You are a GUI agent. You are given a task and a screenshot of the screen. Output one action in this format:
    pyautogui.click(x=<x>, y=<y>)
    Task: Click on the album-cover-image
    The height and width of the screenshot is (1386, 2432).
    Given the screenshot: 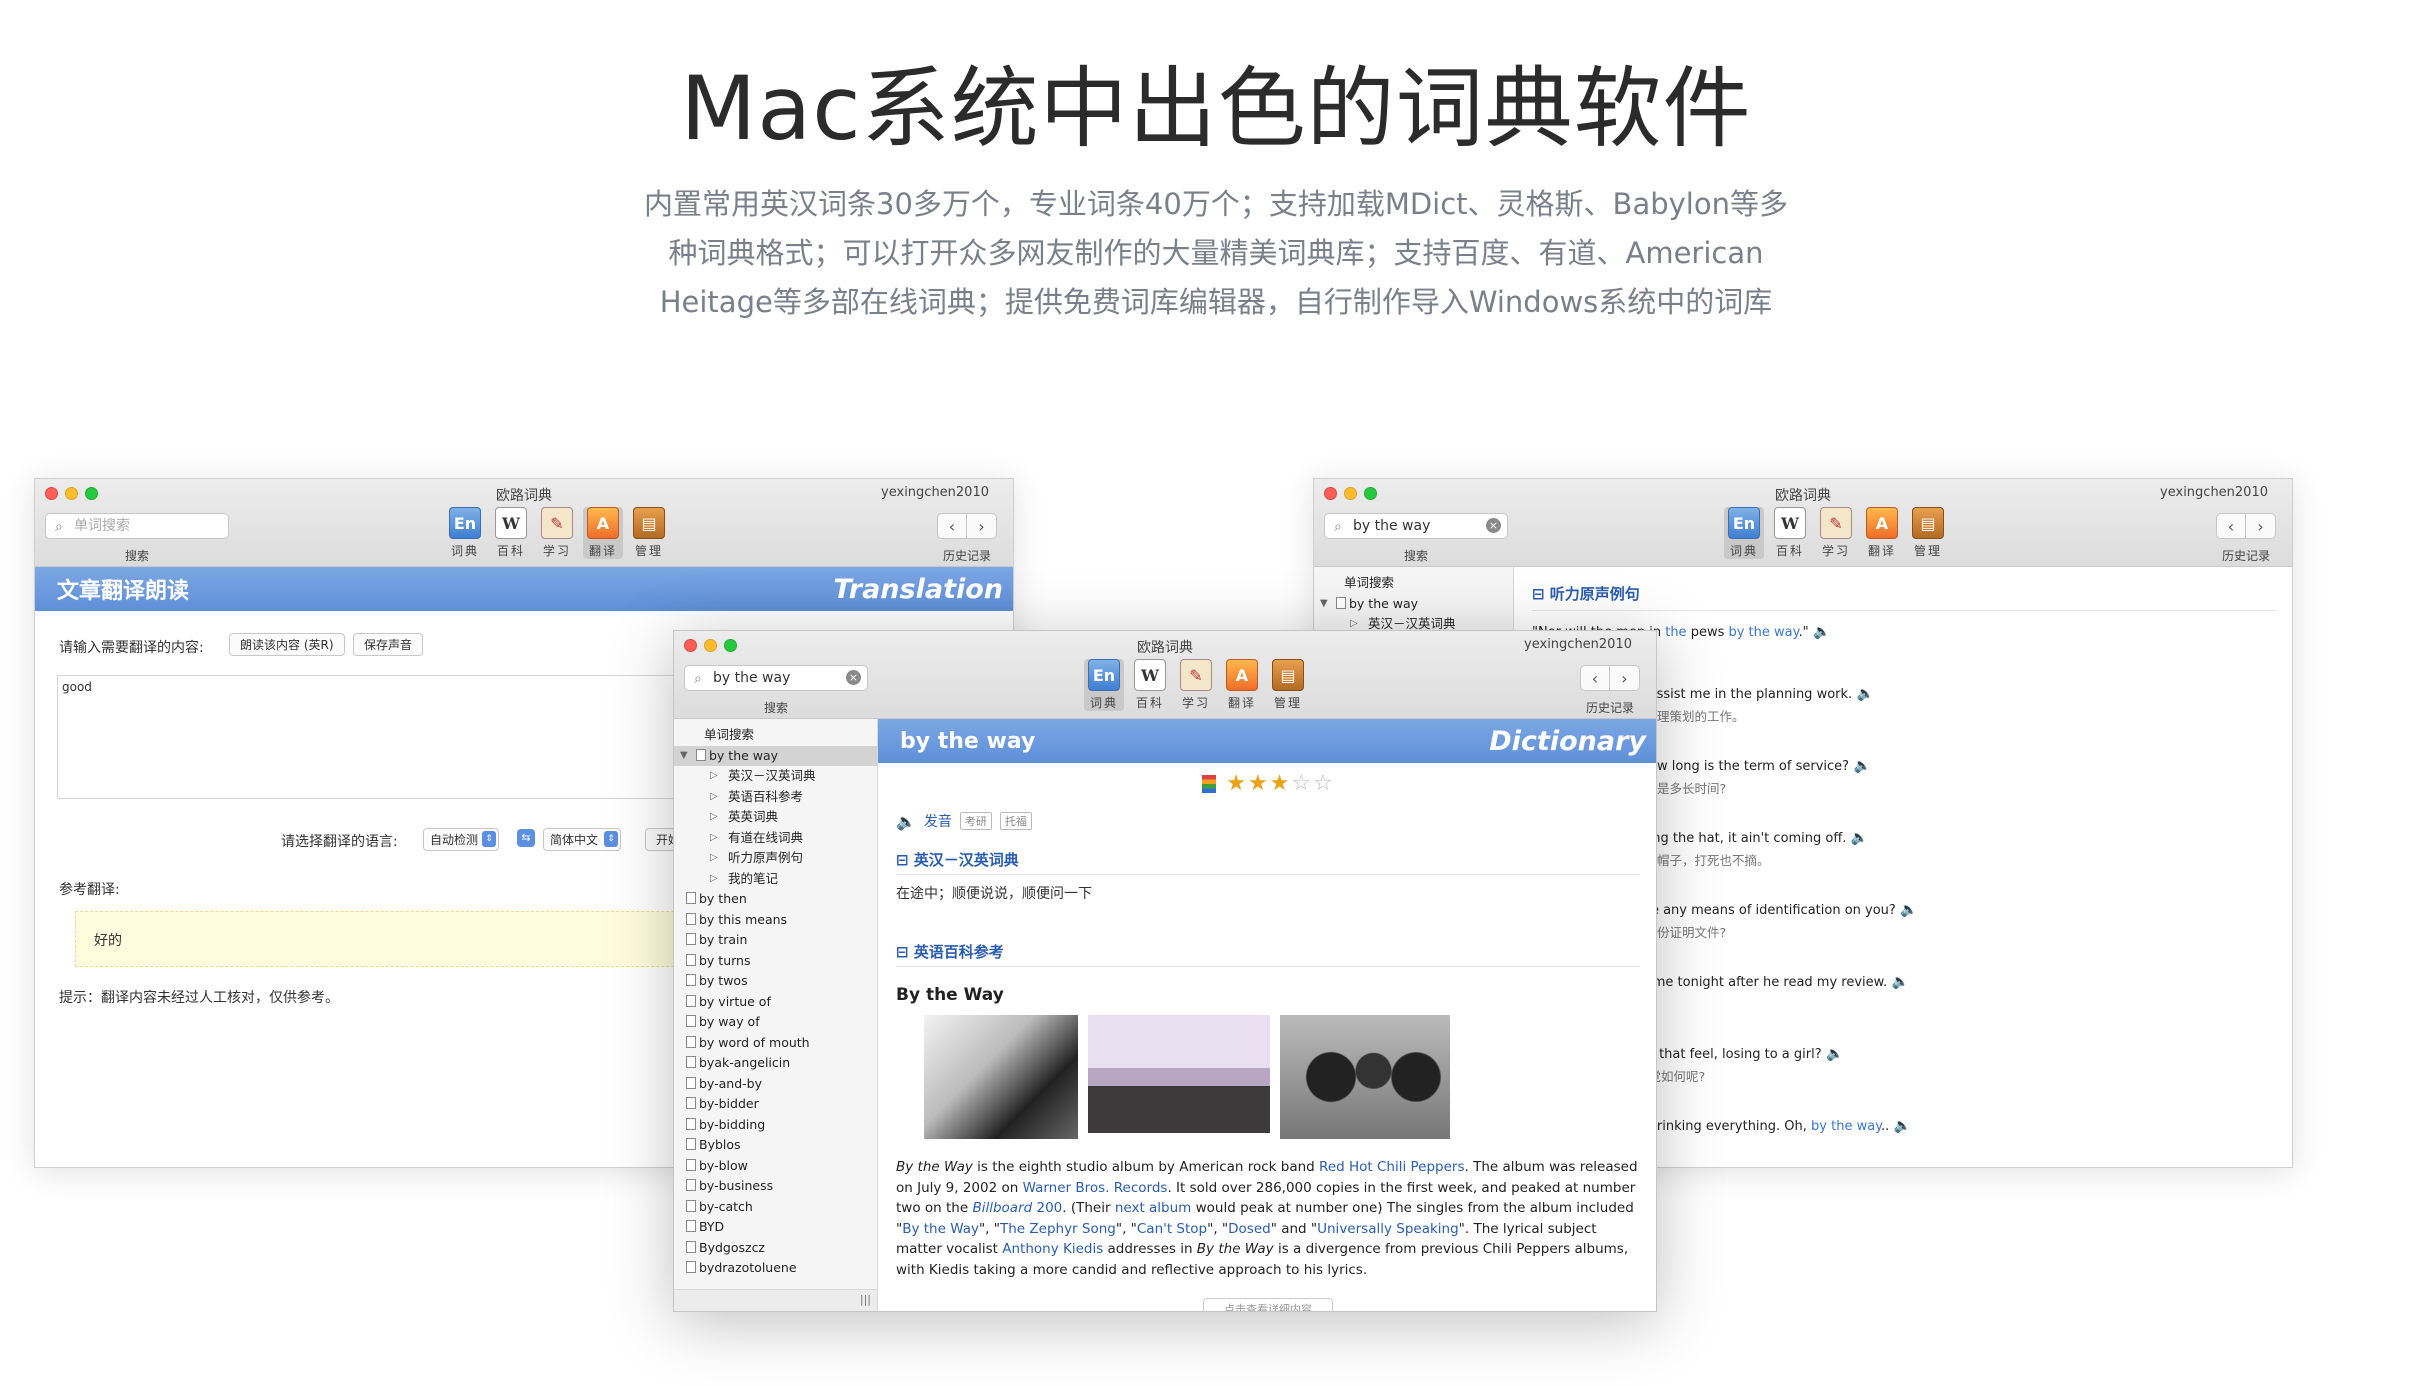 What is the action you would take?
    pyautogui.click(x=1001, y=1077)
    